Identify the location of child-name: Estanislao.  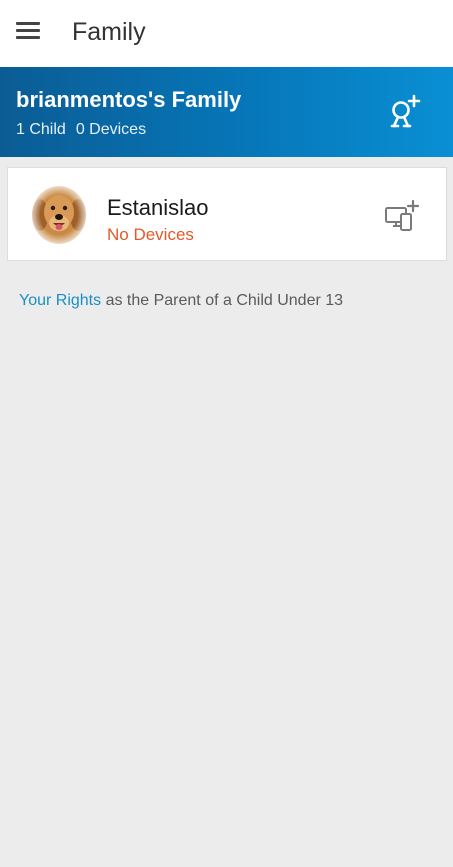
(158, 207).